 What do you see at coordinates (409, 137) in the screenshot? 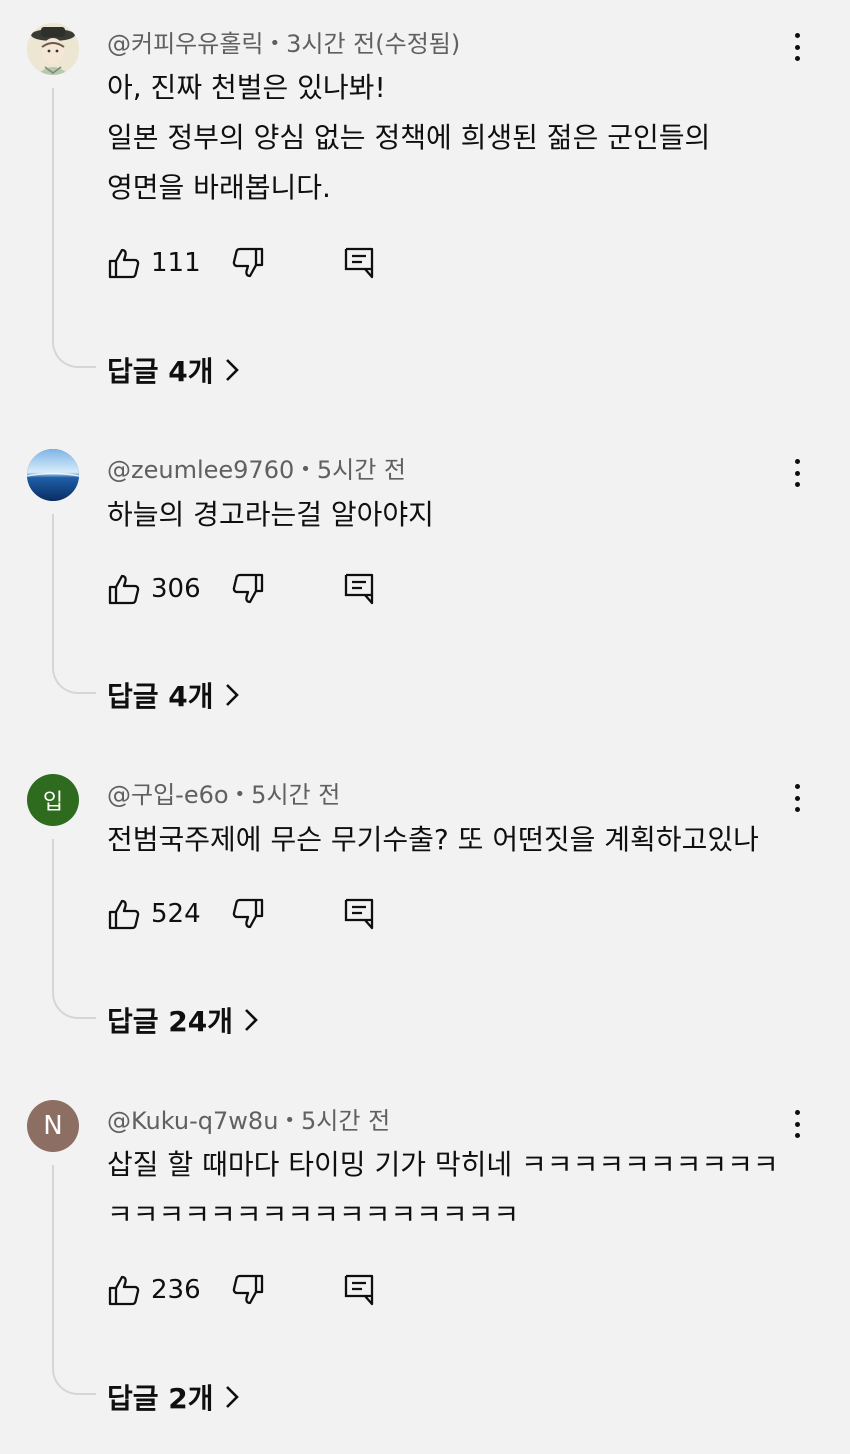
I see `comment-body-line: 일본 정부의 양심 없는 정책에 희생된 젊은 군인들의` at bounding box center [409, 137].